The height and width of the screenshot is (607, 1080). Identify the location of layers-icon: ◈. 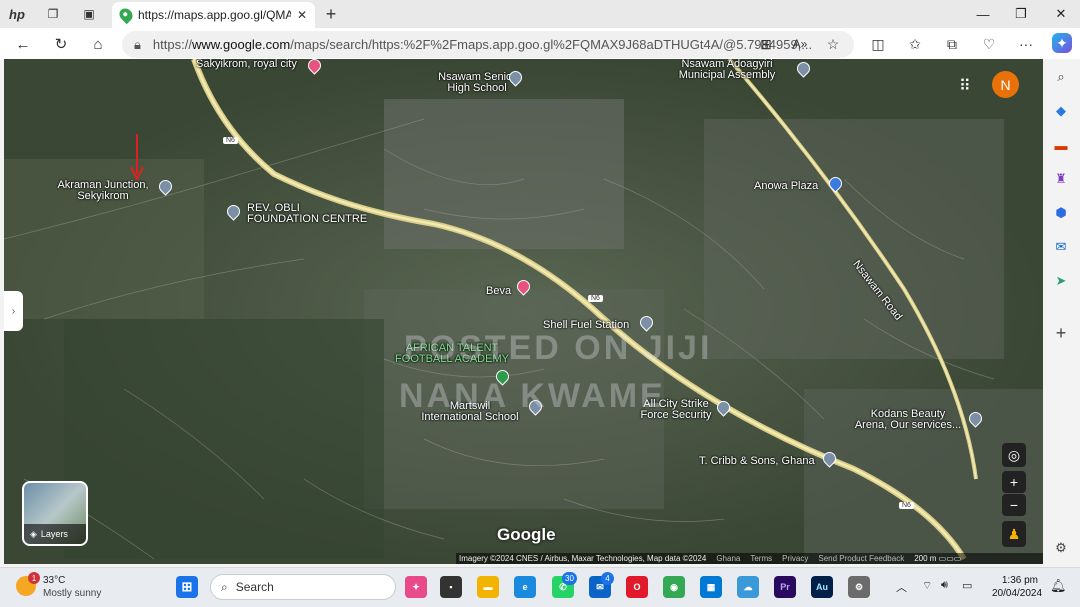
(33, 533).